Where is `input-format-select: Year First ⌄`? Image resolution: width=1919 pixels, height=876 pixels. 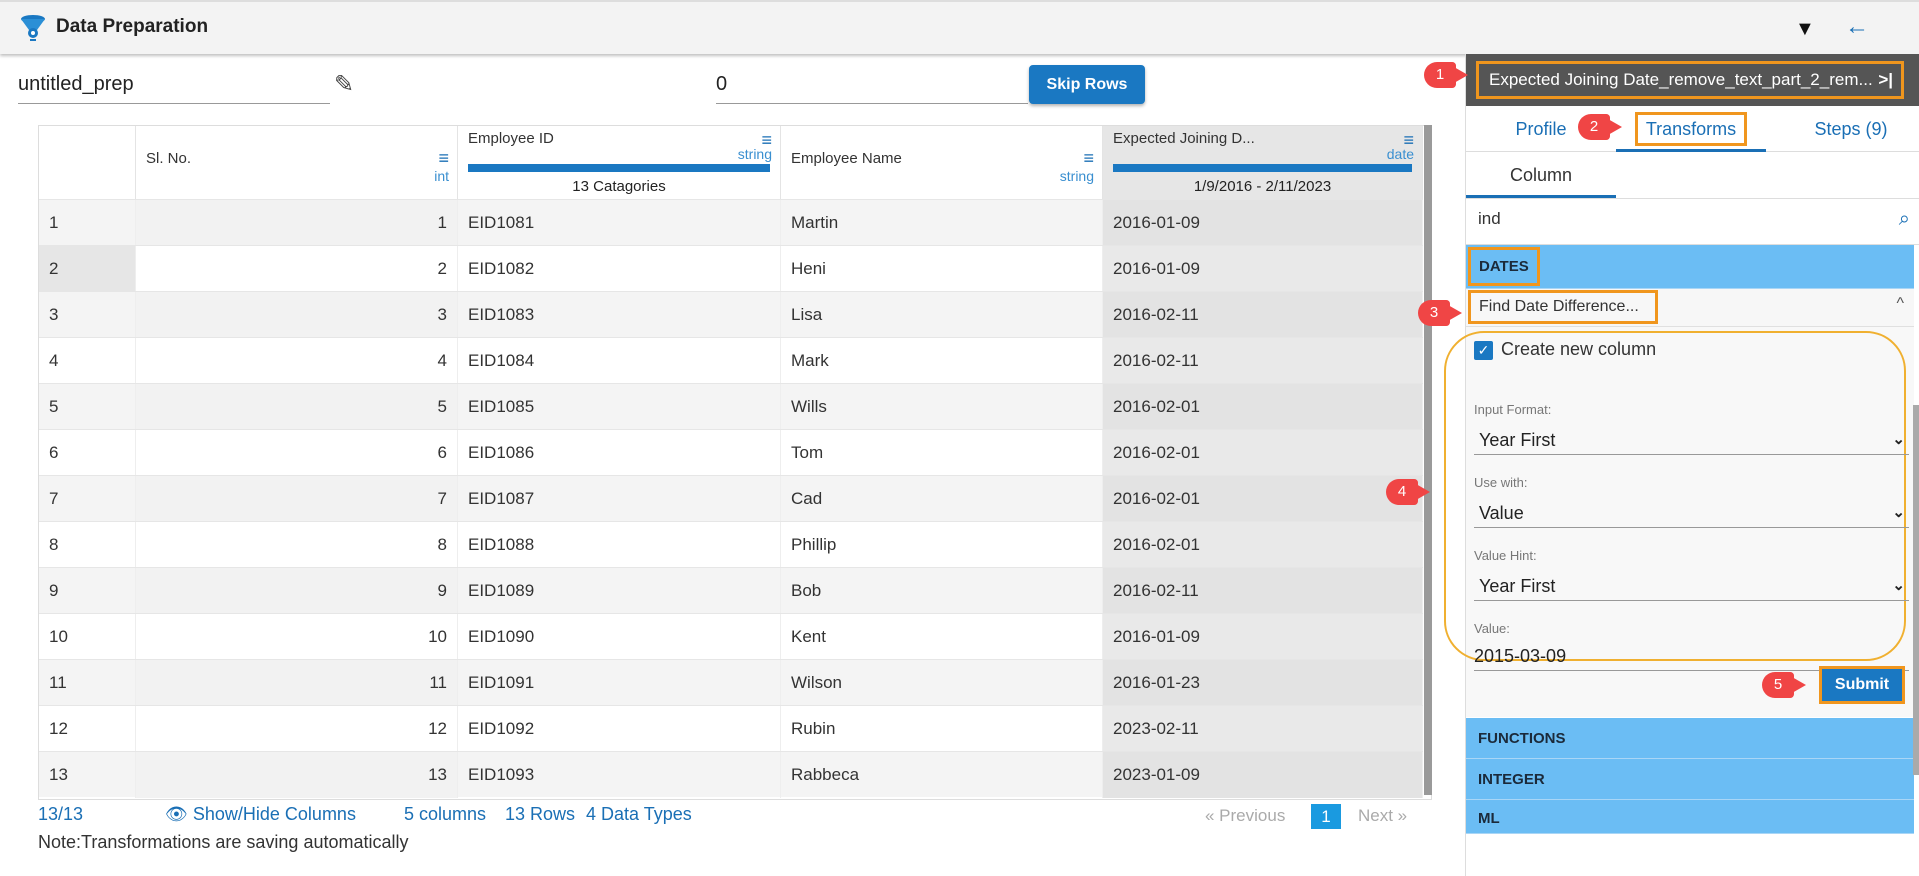
input-format-select: Year First ⌄ is located at coordinates (1691, 440).